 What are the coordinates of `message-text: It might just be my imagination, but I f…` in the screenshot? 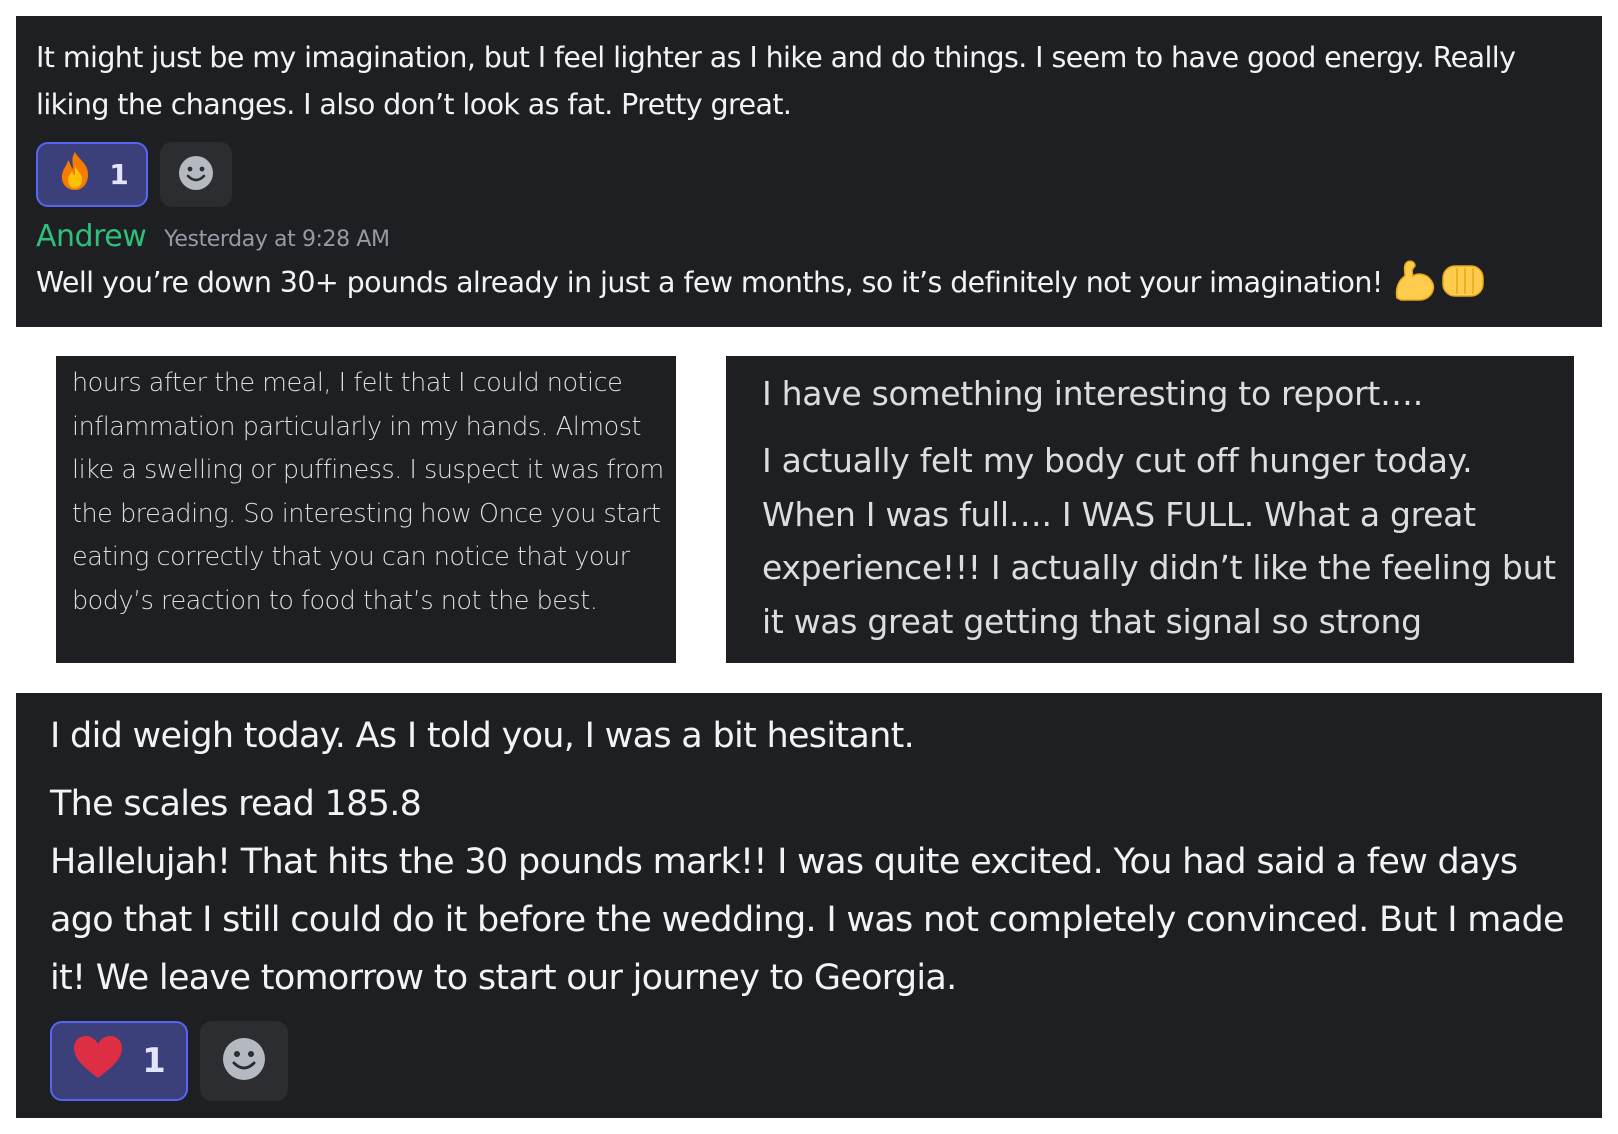 It's located at (776, 81).